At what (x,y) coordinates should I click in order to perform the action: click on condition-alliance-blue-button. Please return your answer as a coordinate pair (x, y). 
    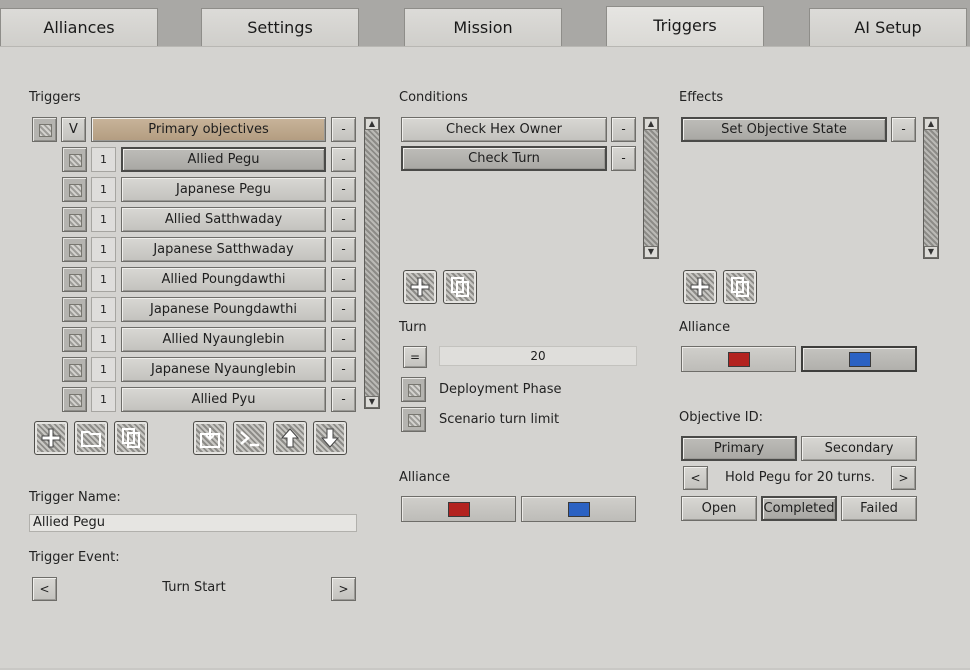
    Looking at the image, I should click on (578, 509).